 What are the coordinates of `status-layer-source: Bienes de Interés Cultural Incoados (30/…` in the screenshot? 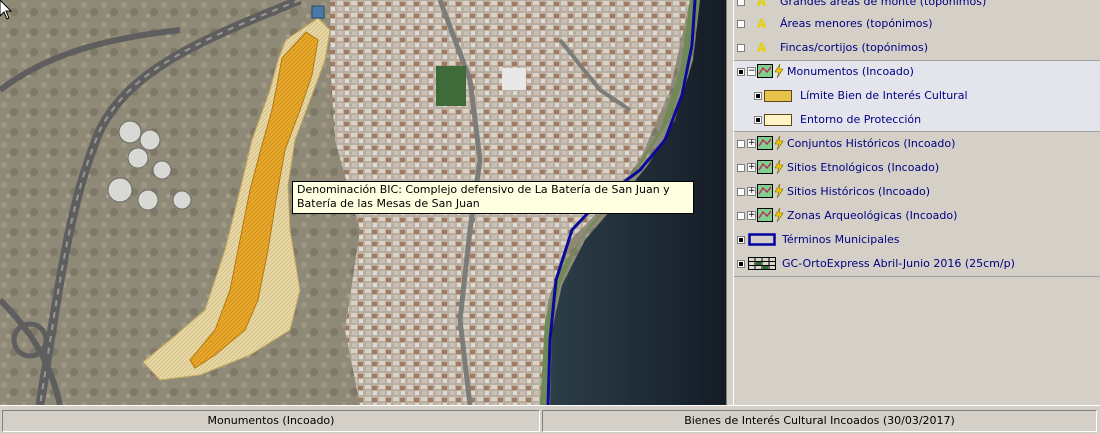 It's located at (819, 421).